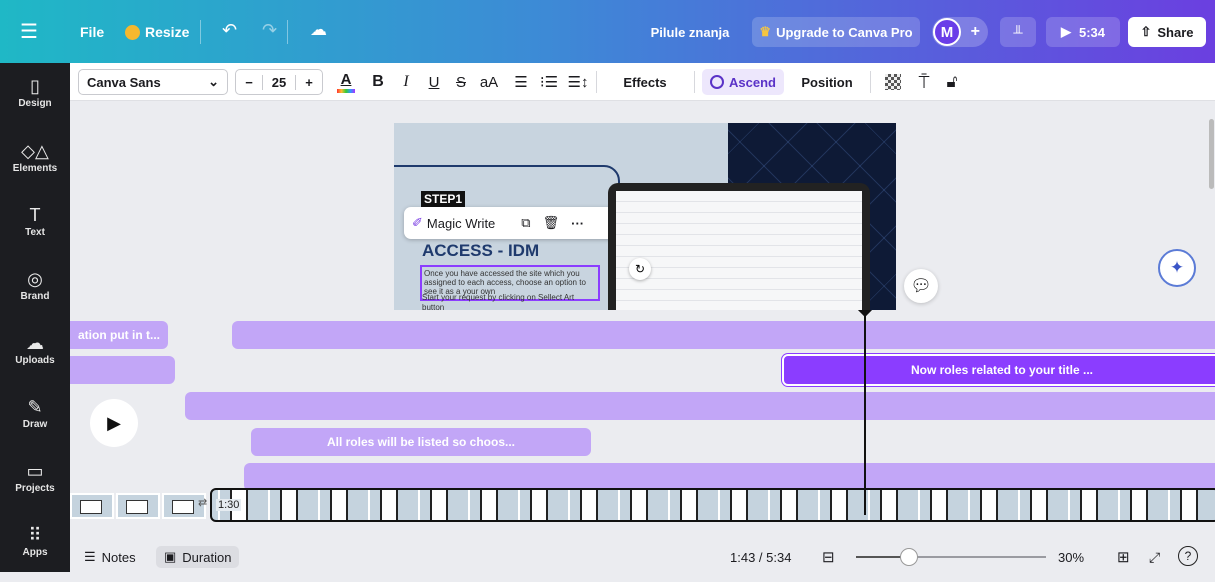  What do you see at coordinates (1071, 557) in the screenshot?
I see `zoom-level: 30%` at bounding box center [1071, 557].